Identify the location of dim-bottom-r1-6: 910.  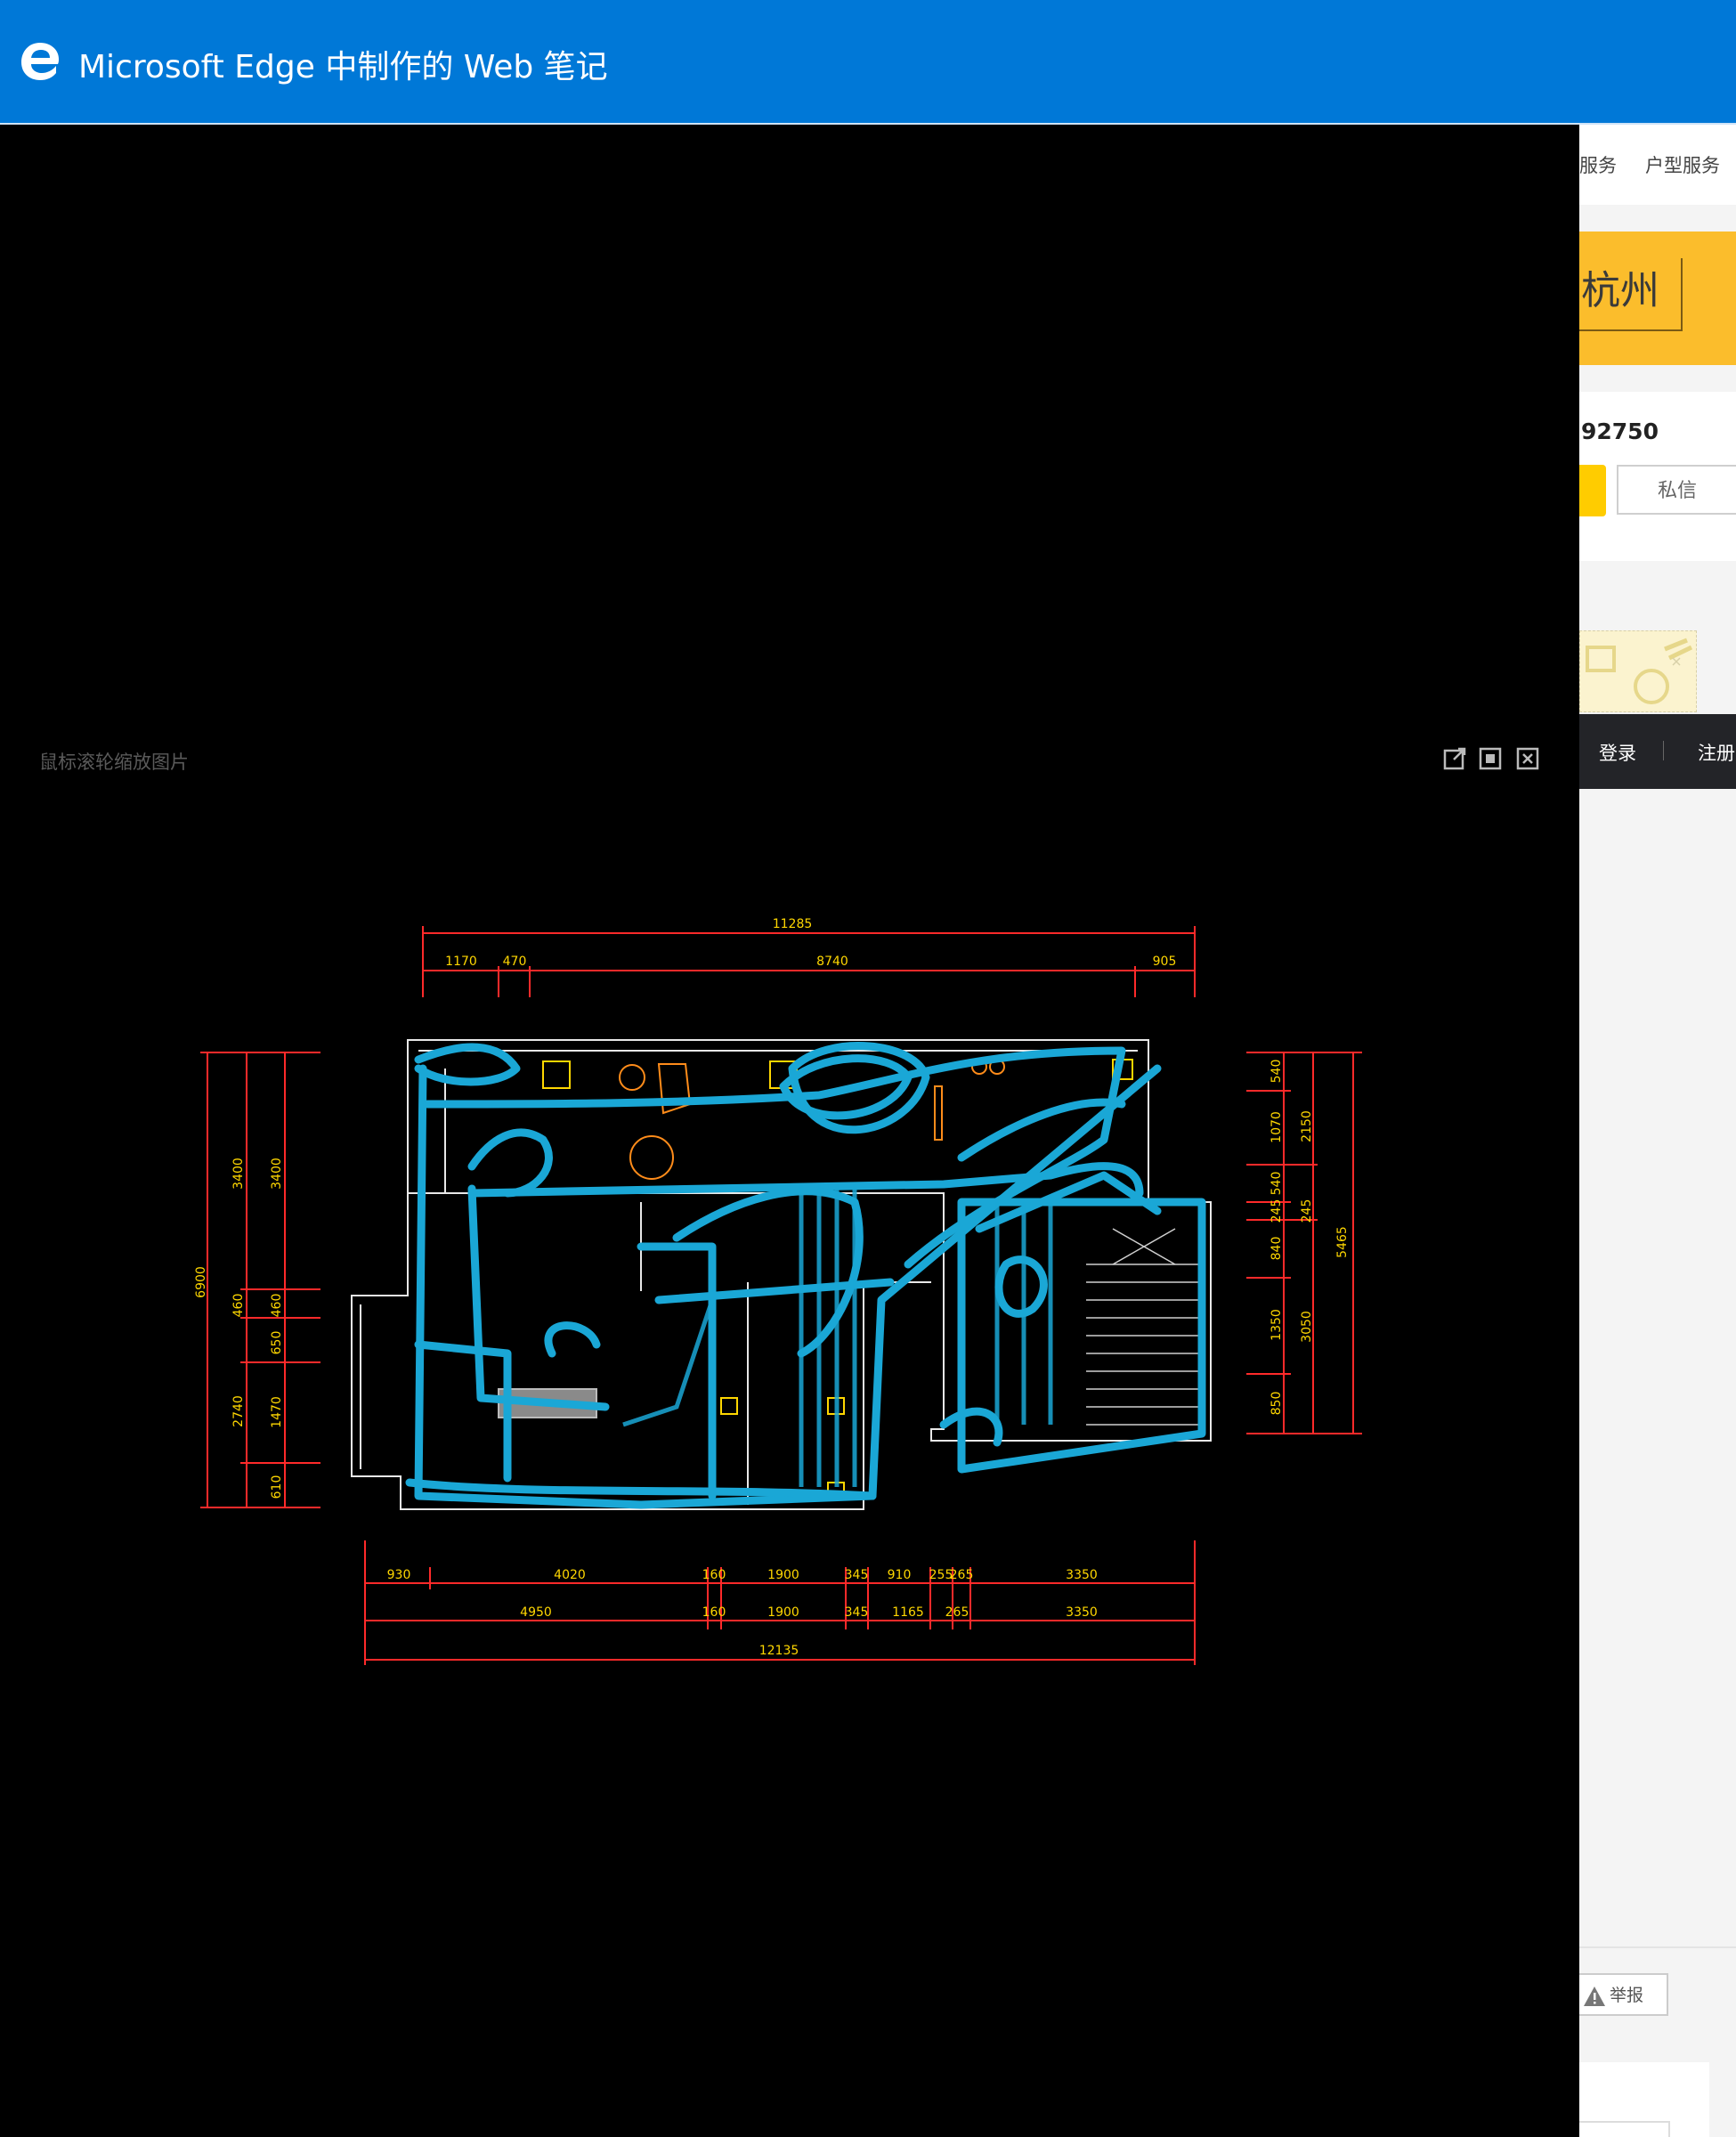
(900, 1575).